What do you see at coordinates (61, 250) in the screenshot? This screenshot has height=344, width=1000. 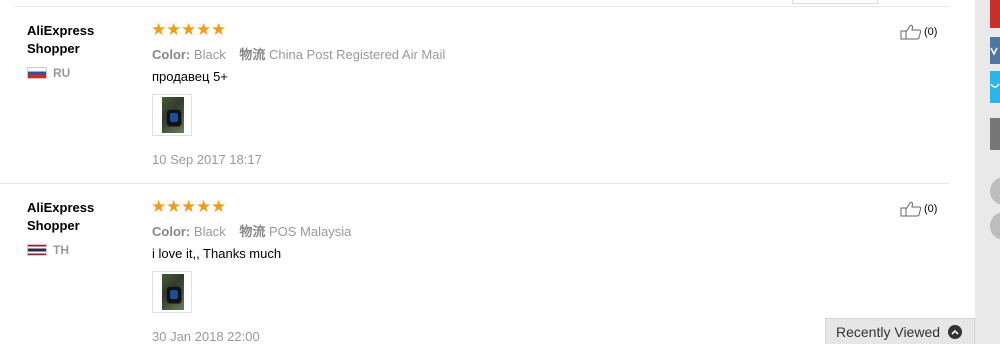 I see `country-code: TH` at bounding box center [61, 250].